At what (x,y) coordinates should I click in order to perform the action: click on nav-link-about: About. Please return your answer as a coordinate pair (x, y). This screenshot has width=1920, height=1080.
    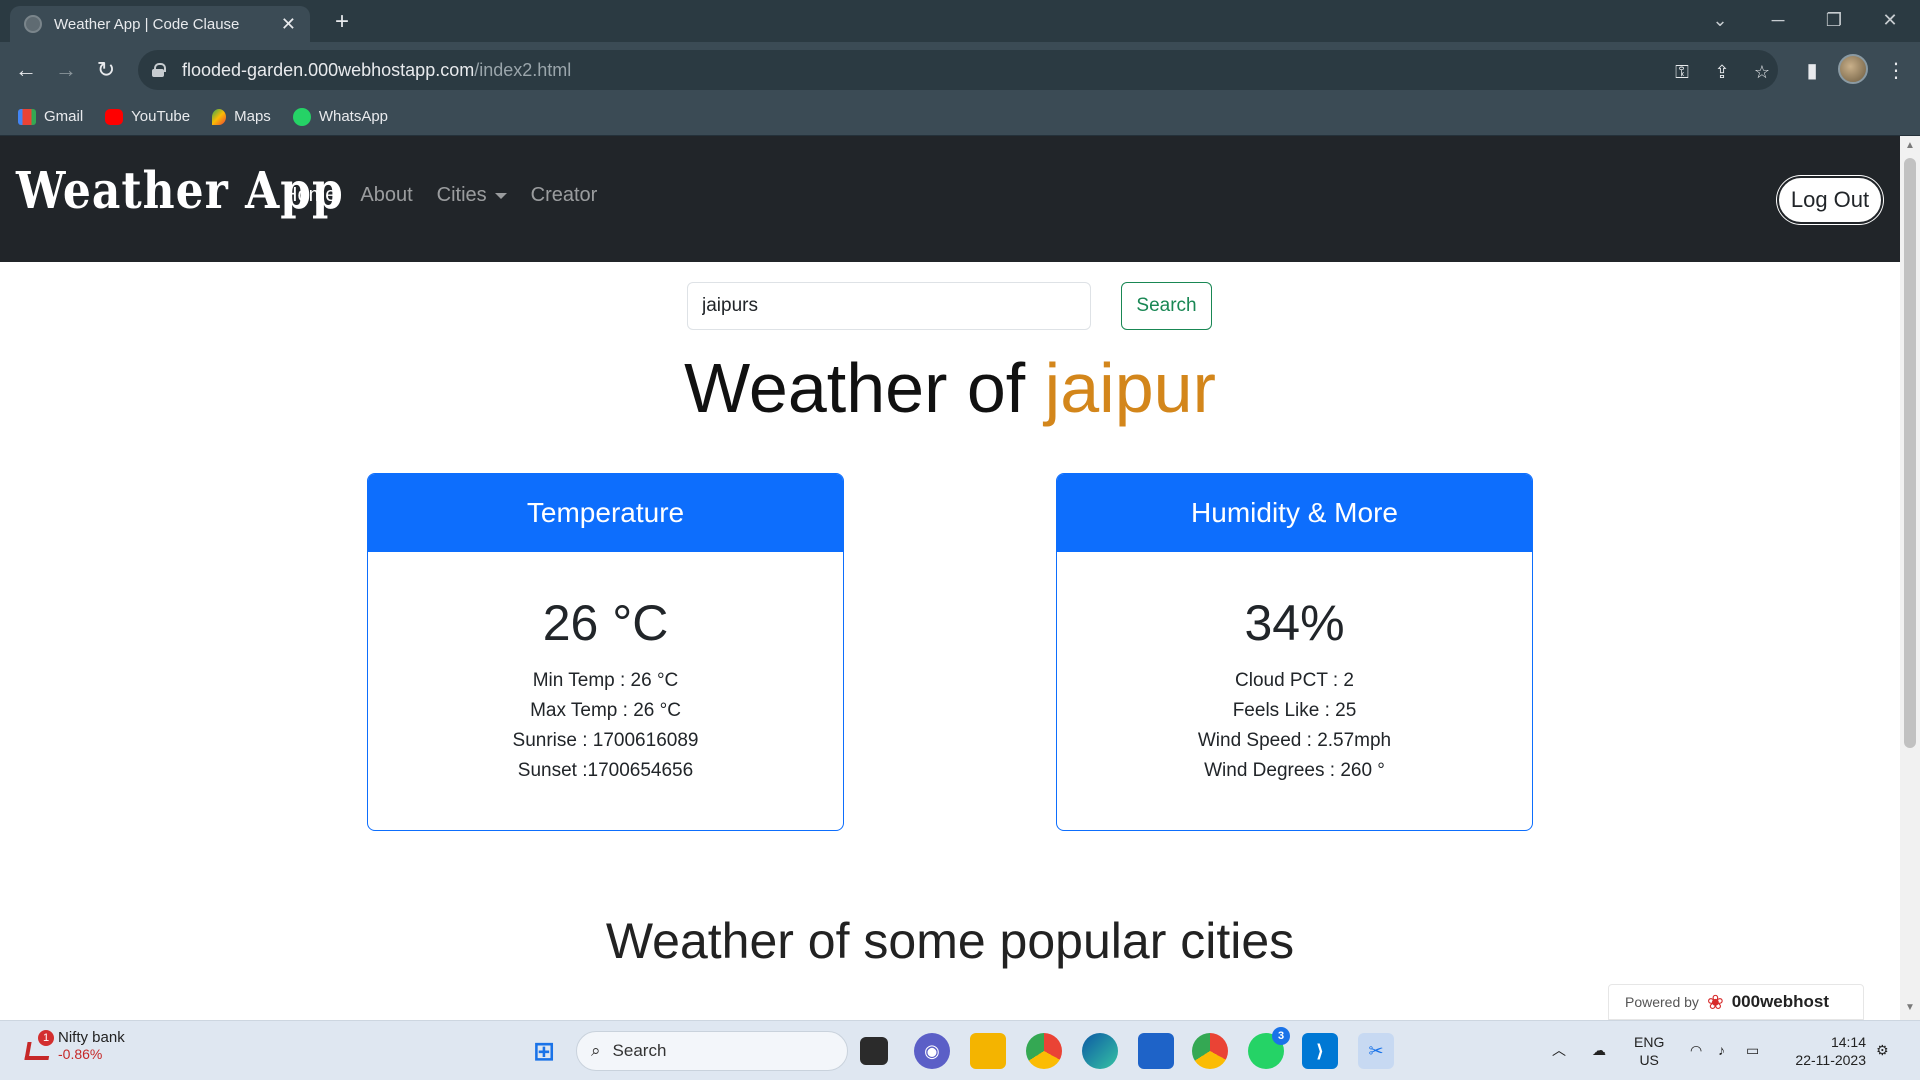
    Looking at the image, I should click on (386, 195).